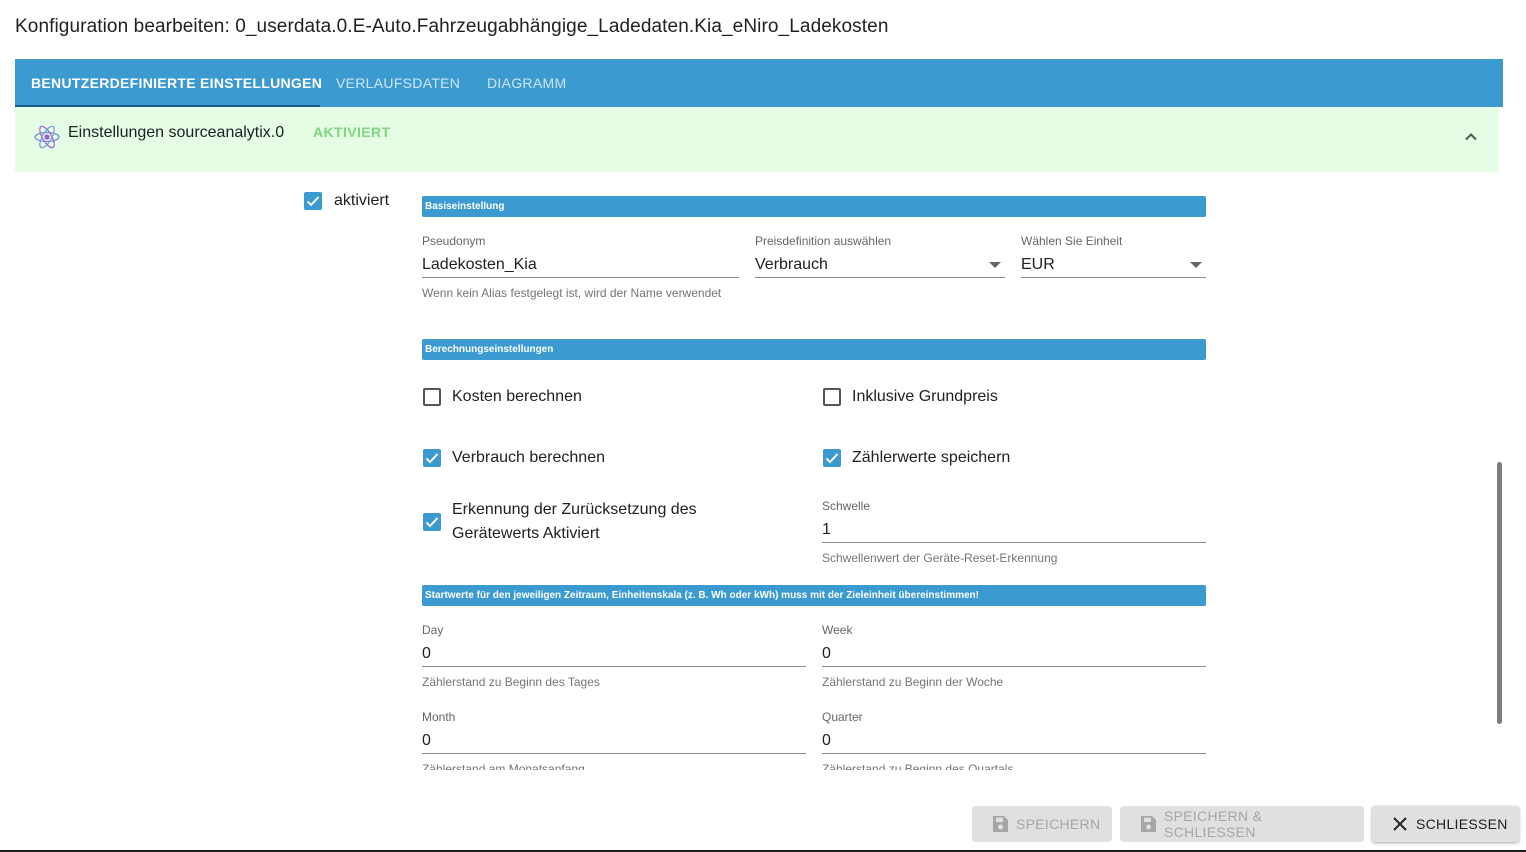 The image size is (1526, 852). I want to click on price-definition-label: Preisdefinition auswählen, so click(823, 241).